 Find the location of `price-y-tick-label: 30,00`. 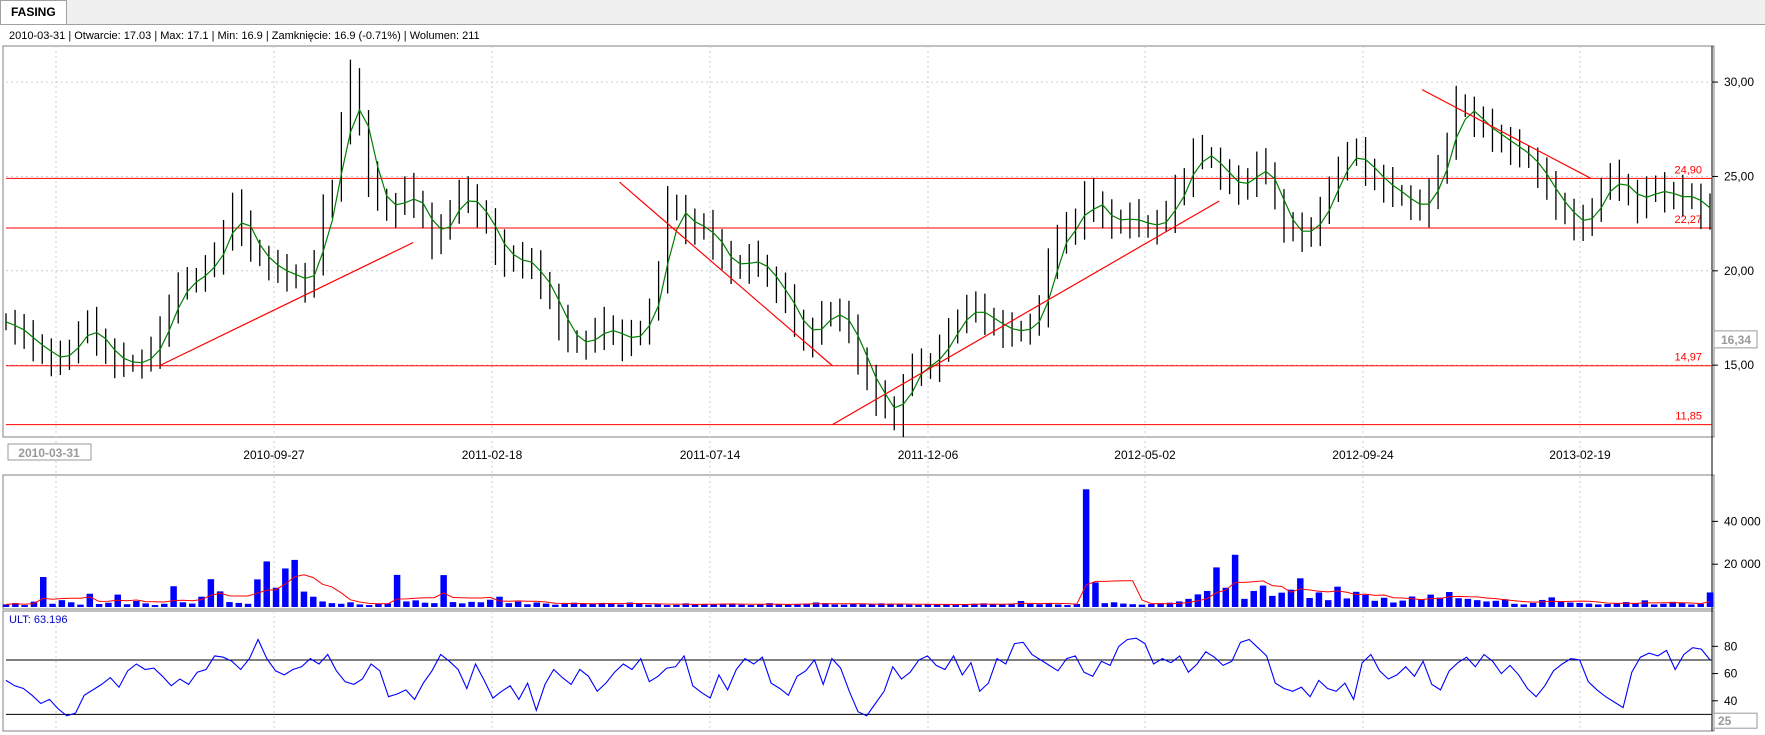

price-y-tick-label: 30,00 is located at coordinates (1739, 82).